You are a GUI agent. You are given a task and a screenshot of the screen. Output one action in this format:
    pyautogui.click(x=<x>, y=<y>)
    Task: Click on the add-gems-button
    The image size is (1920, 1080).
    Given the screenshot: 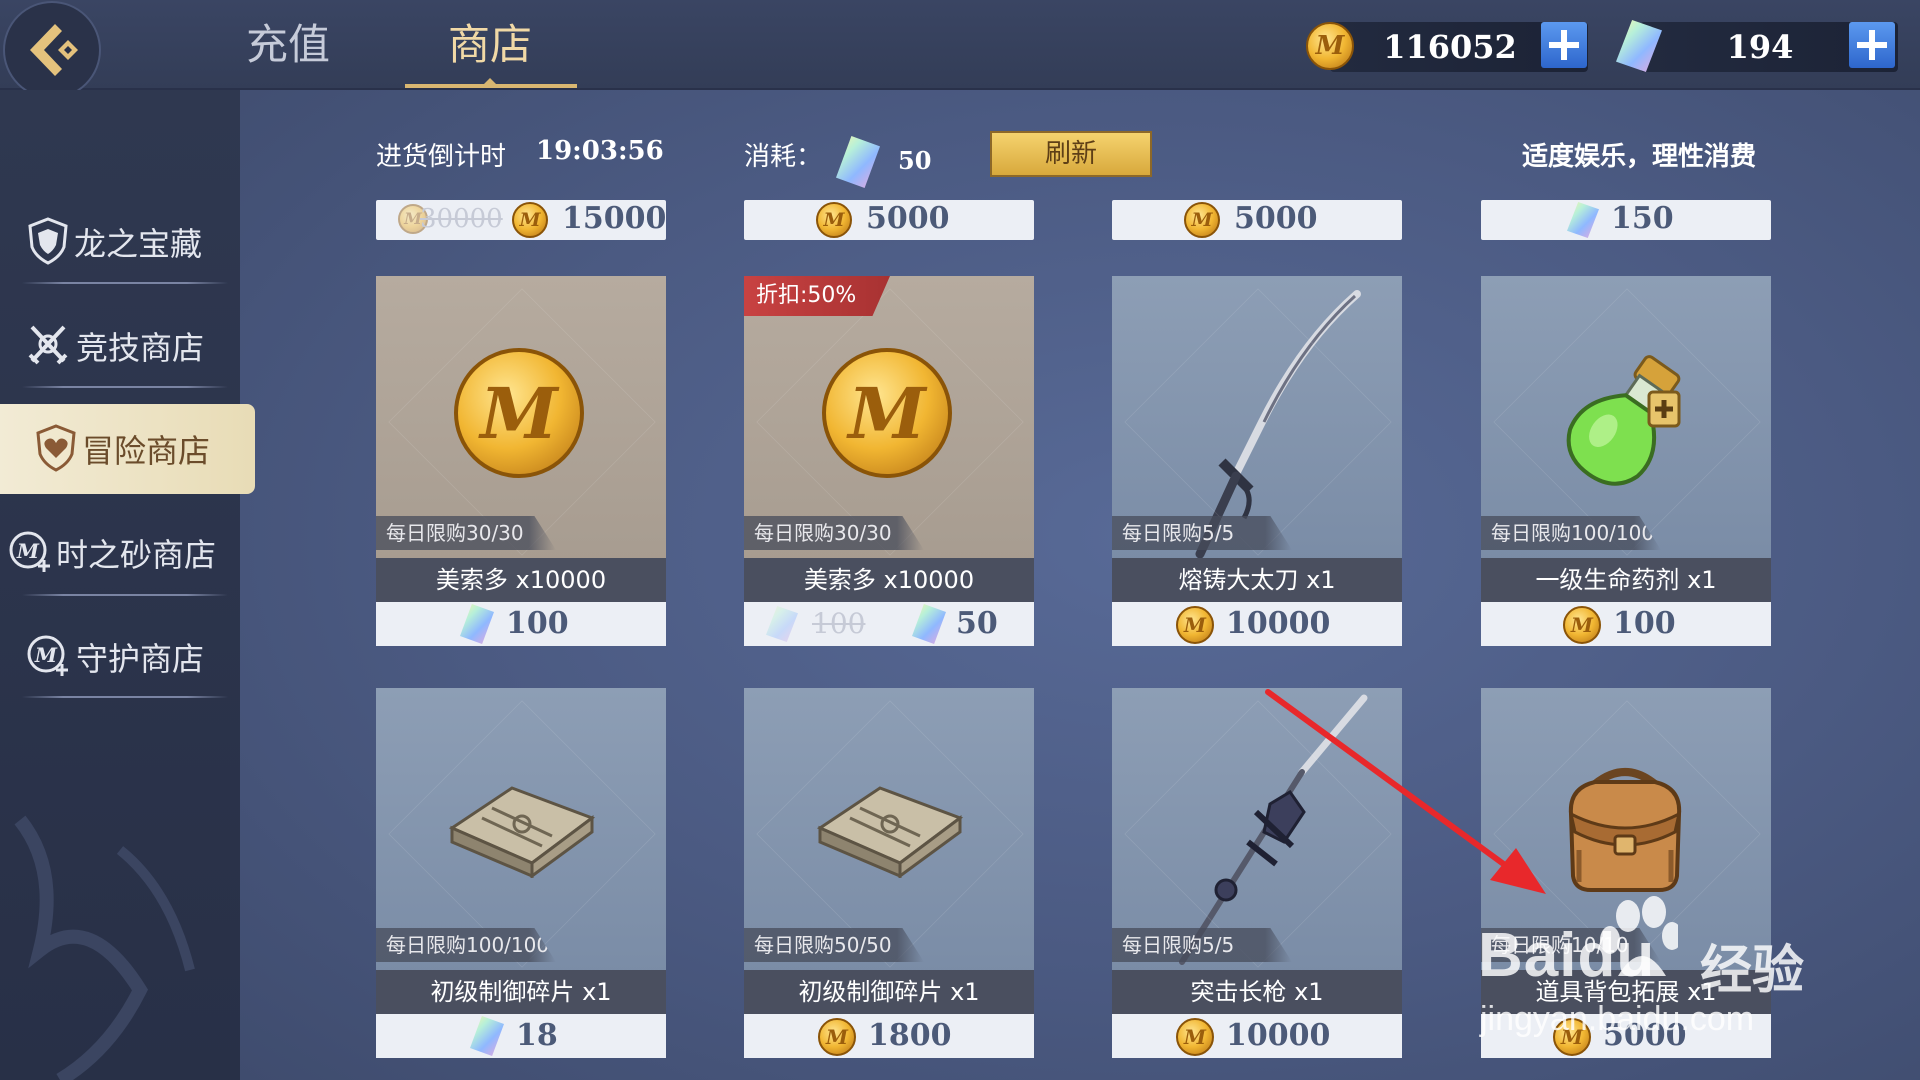 What is the action you would take?
    pyautogui.click(x=1872, y=45)
    